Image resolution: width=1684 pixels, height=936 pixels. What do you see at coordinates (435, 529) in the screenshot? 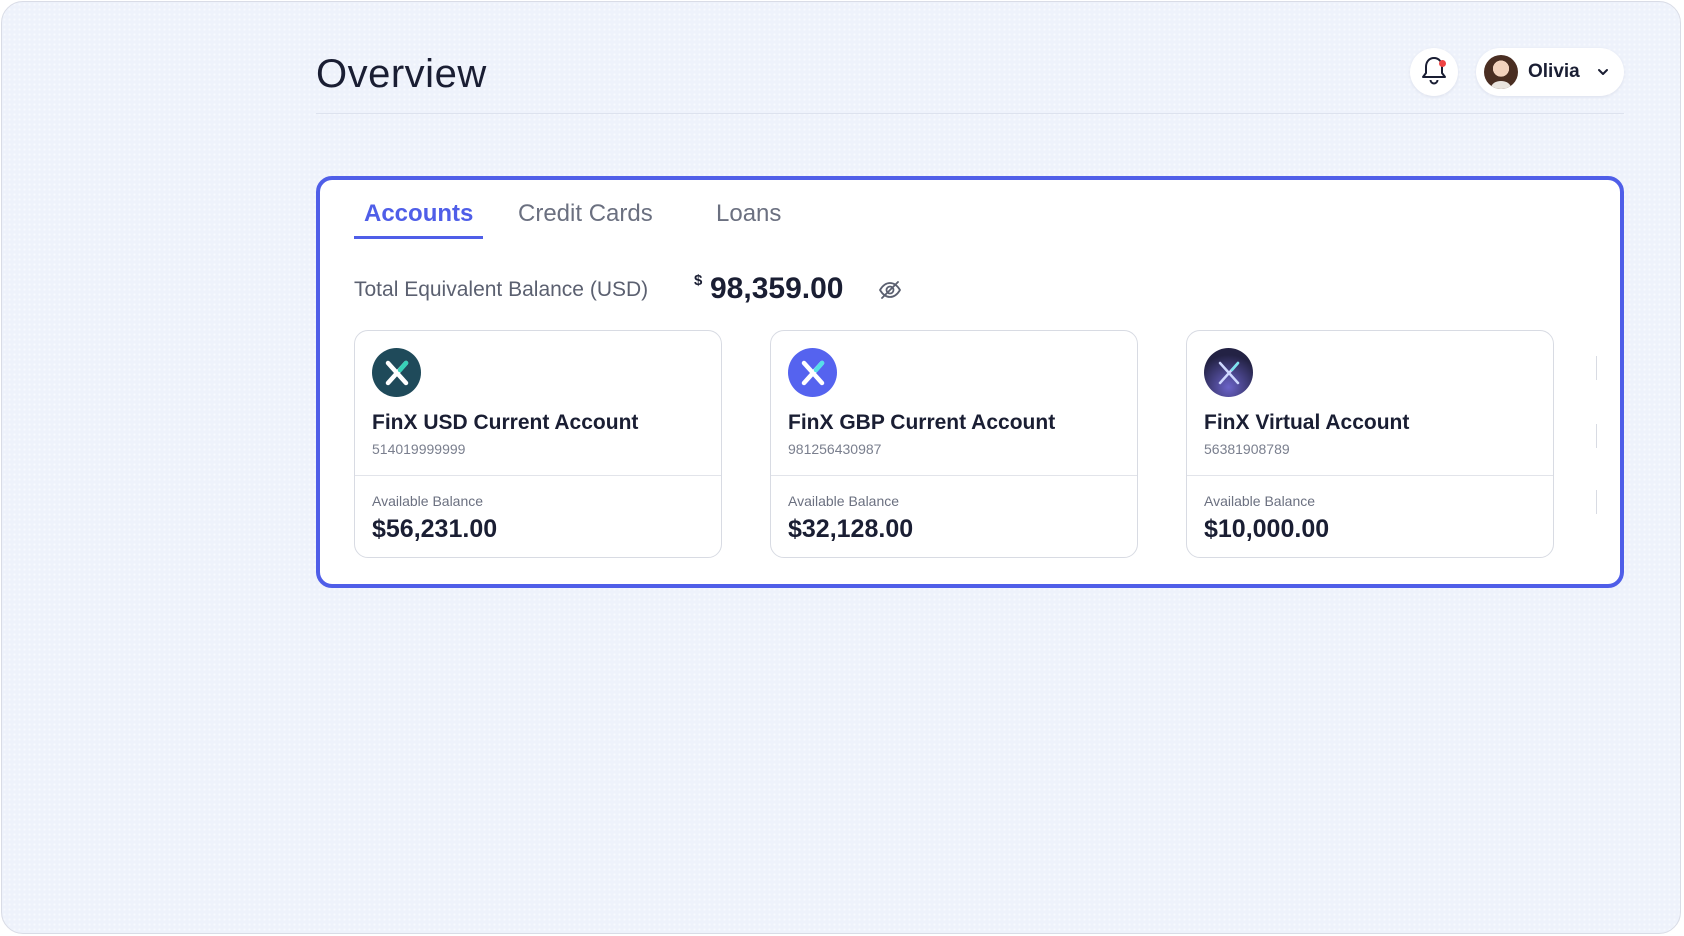
I see `available-balance-value: $56,231.00` at bounding box center [435, 529].